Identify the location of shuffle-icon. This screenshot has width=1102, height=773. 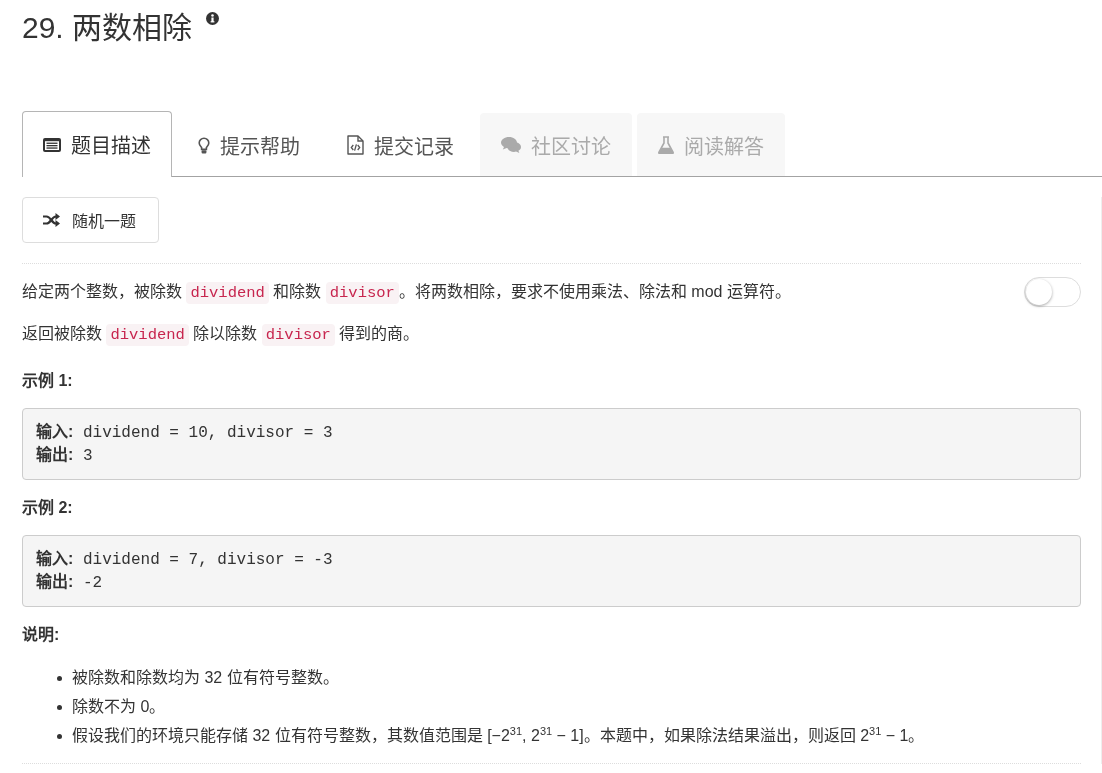
(51, 220).